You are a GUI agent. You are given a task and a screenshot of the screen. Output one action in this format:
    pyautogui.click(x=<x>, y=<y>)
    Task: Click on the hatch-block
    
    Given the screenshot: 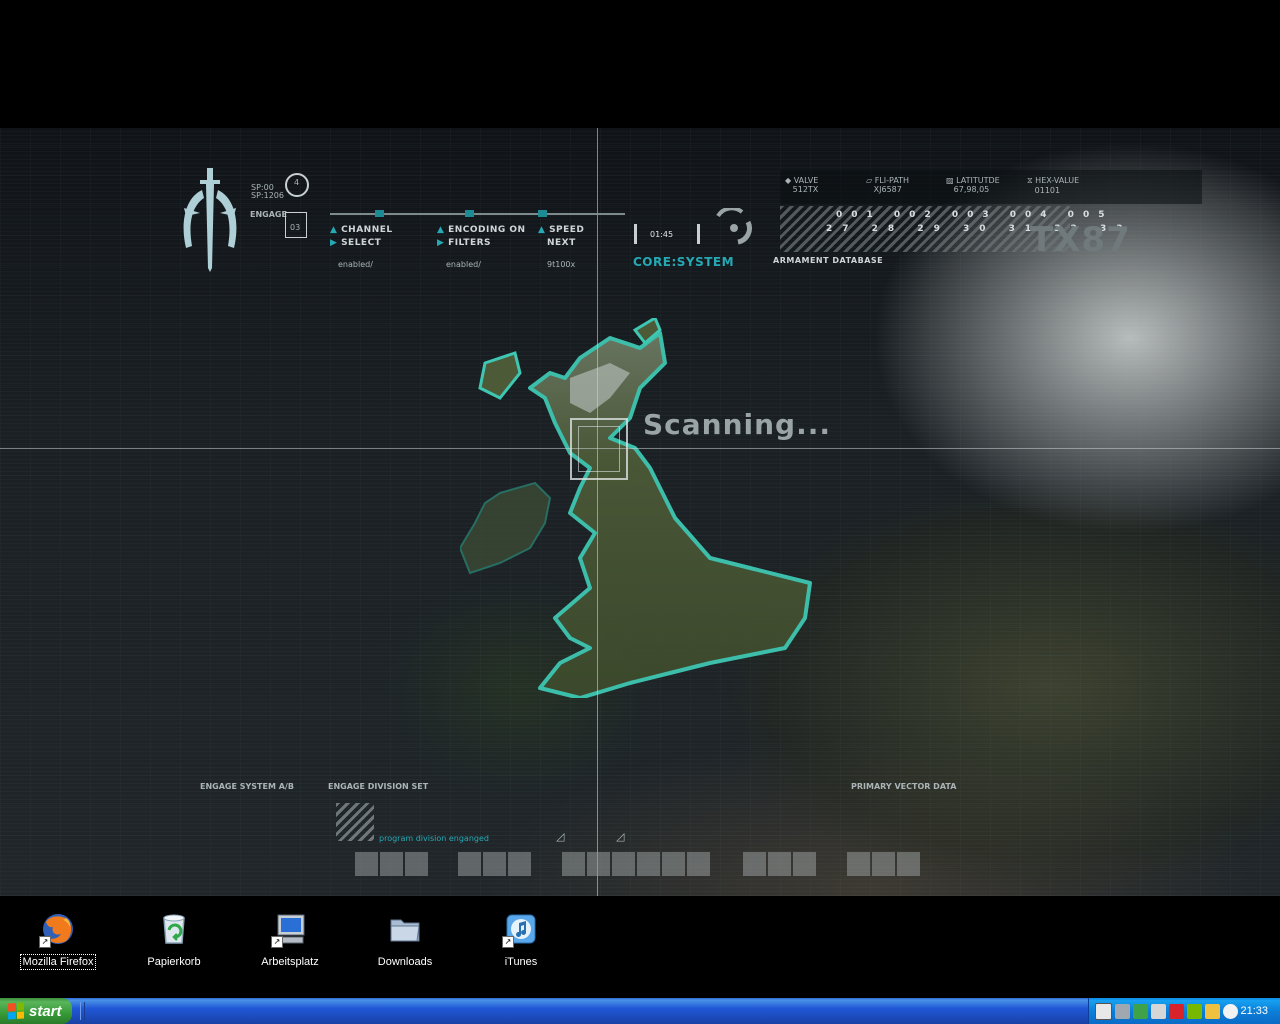 What is the action you would take?
    pyautogui.click(x=355, y=822)
    